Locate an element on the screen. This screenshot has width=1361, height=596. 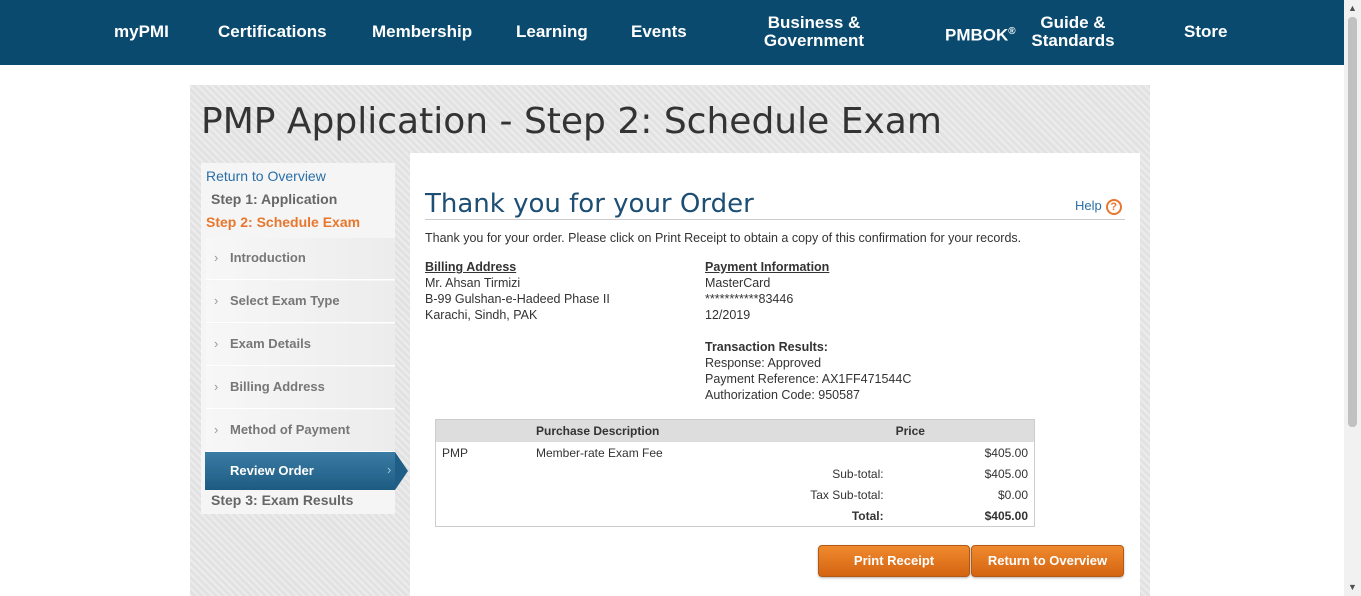
step-3-exam-results: Step 3: Exam Results is located at coordinates (282, 500).